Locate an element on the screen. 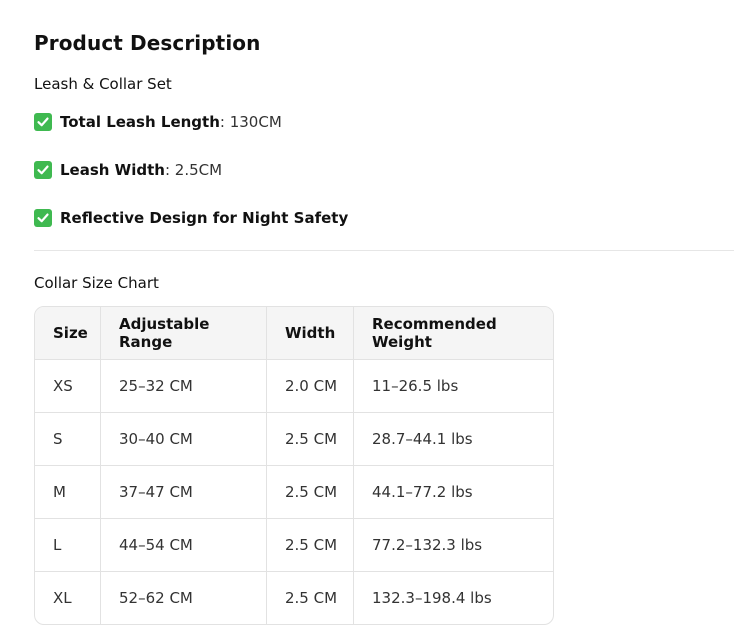 The width and height of the screenshot is (734, 631). cell-size: XS is located at coordinates (68, 386).